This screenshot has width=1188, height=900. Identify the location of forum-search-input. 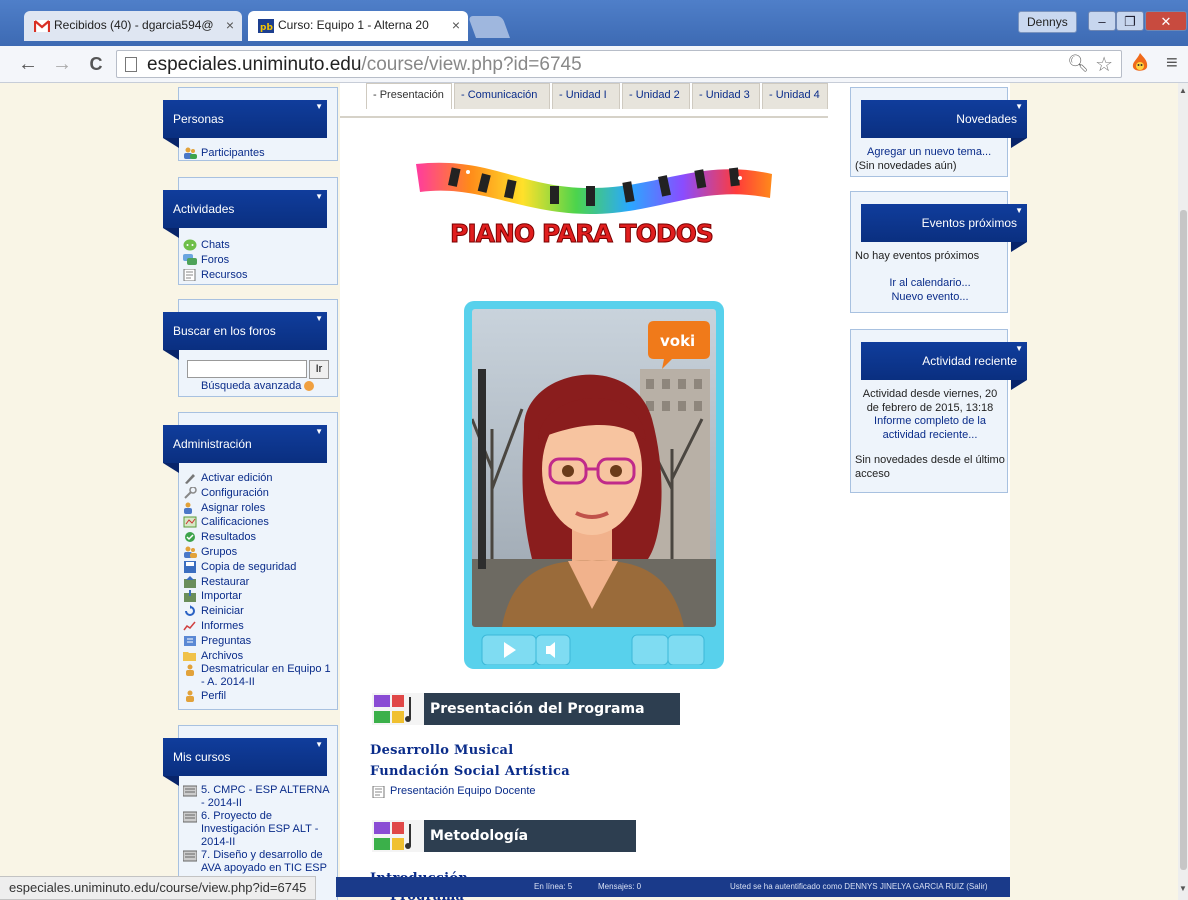
(247, 369).